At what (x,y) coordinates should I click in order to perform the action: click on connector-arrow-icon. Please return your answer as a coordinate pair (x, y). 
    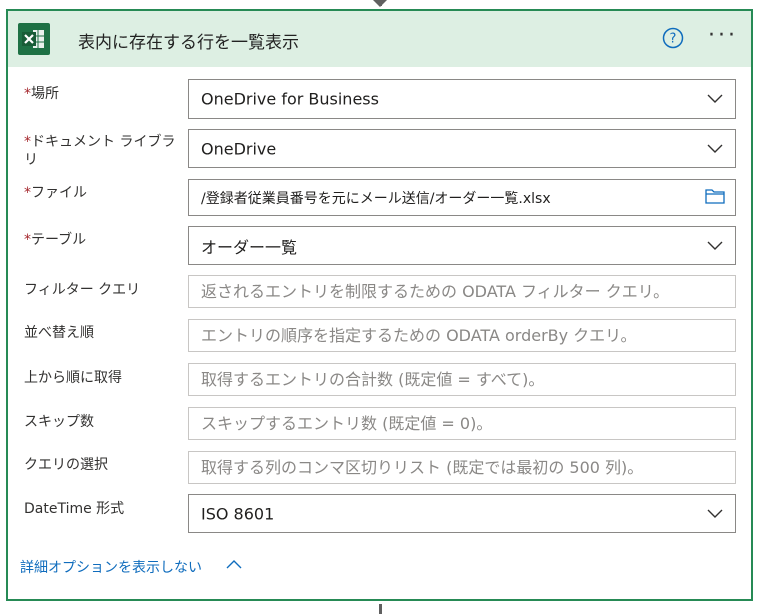
    Looking at the image, I should click on (380, 3).